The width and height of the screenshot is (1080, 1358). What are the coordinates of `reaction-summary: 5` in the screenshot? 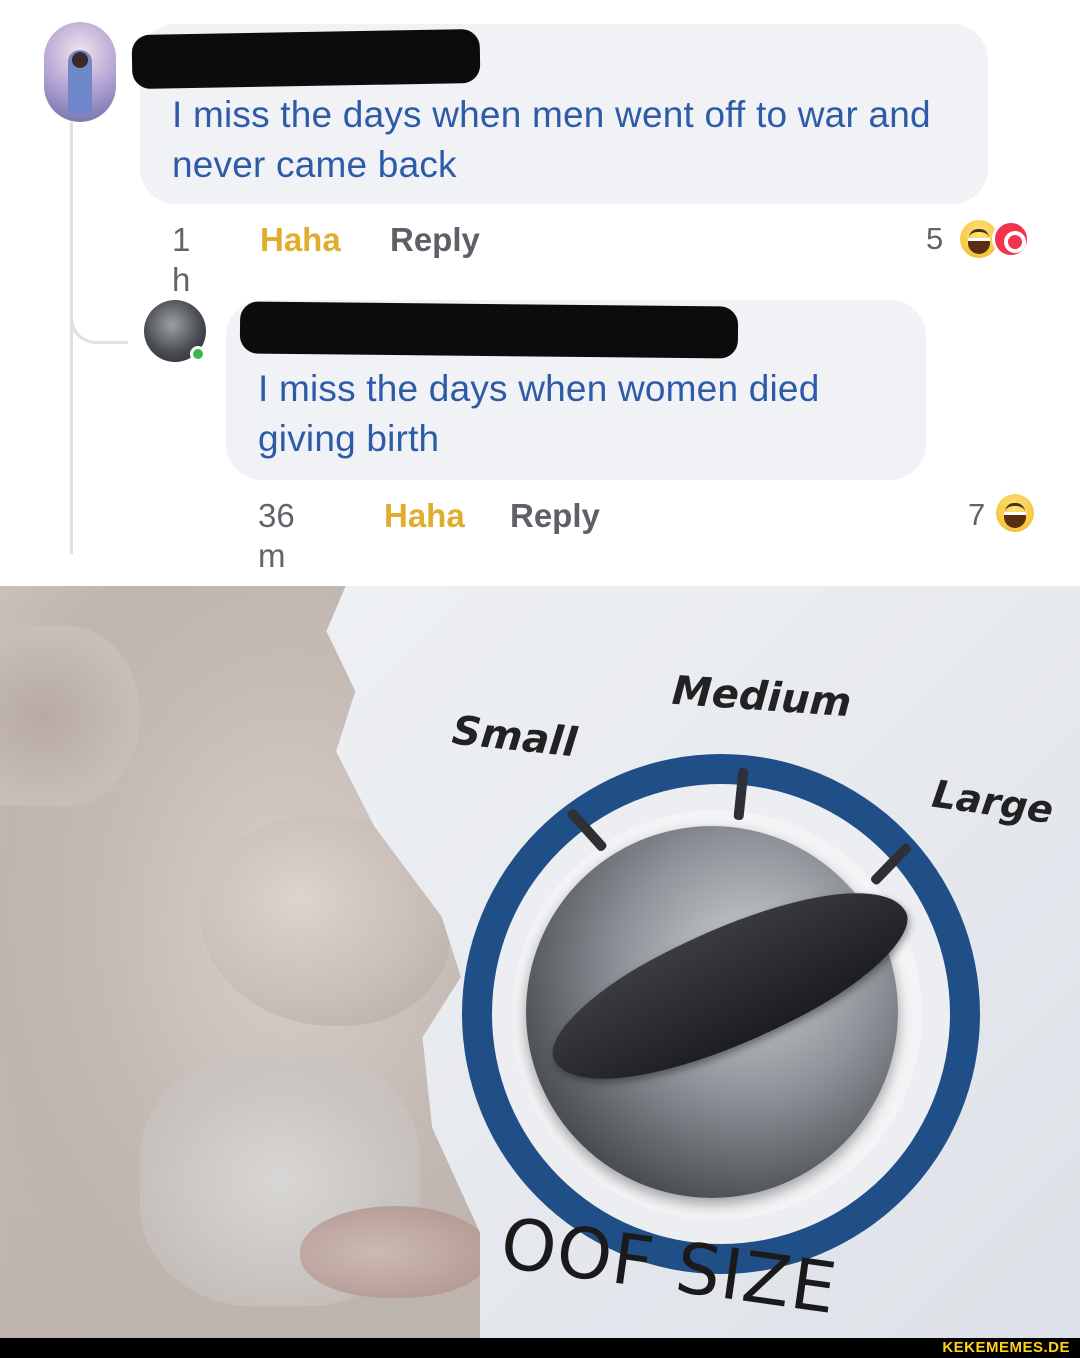 It's located at (986, 239).